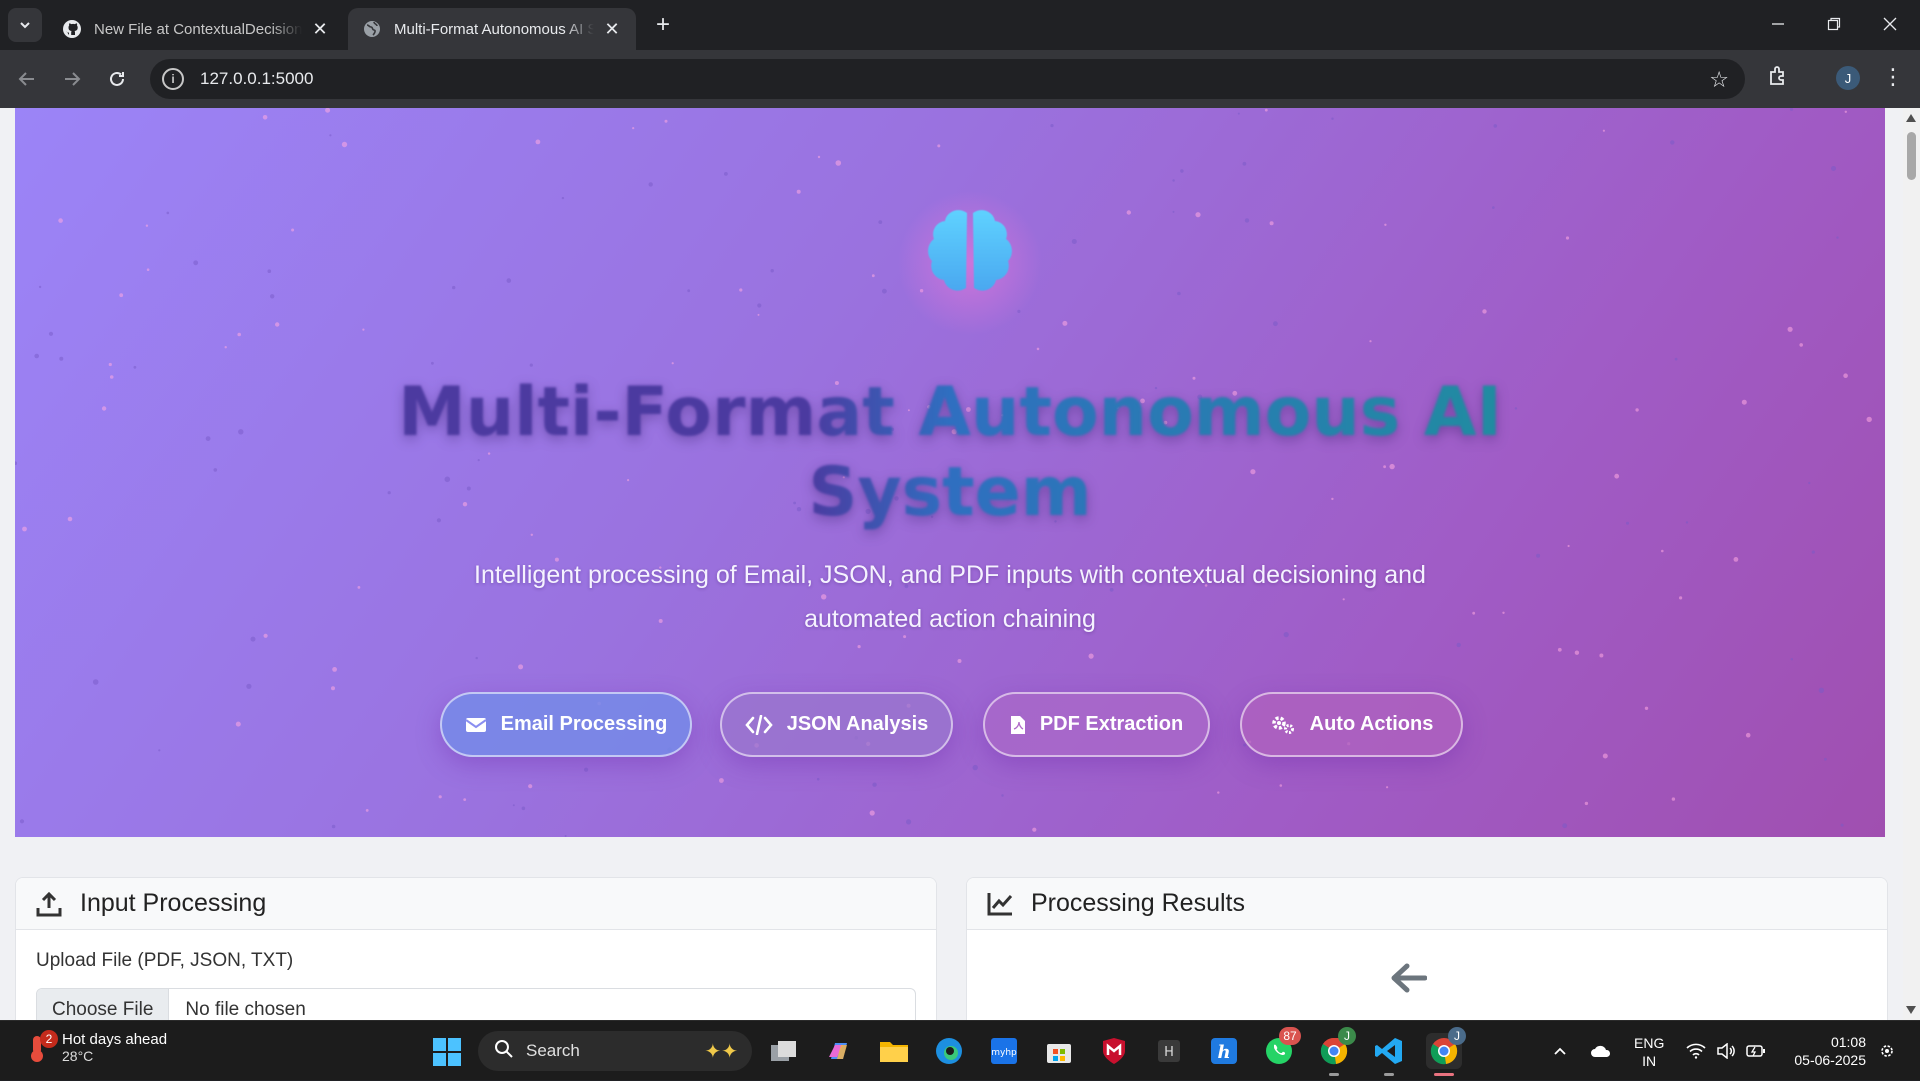 The image size is (1920, 1081). I want to click on copilot-icon, so click(839, 1051).